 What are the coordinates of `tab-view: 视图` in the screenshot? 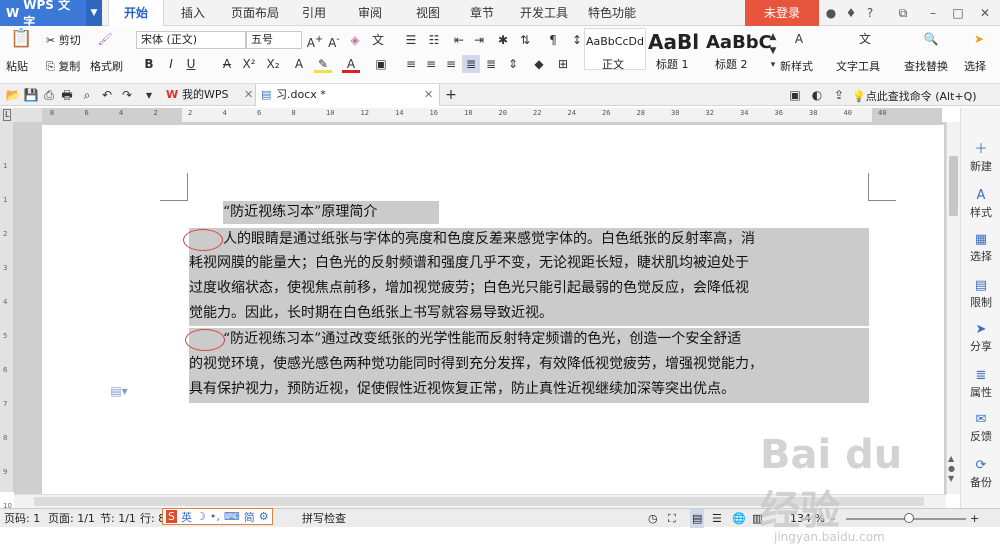 It's located at (428, 13).